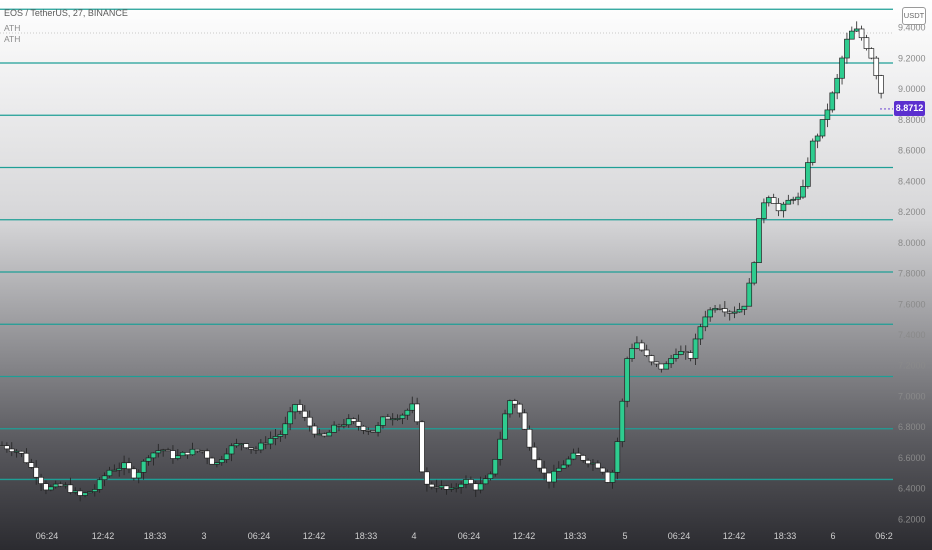 This screenshot has width=932, height=550. I want to click on currency-button: USDT, so click(914, 16).